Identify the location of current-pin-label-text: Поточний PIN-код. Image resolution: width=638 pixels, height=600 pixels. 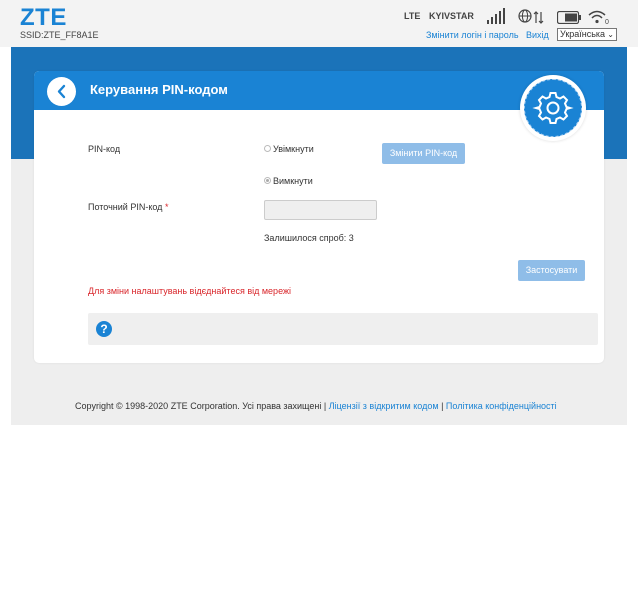
(125, 207).